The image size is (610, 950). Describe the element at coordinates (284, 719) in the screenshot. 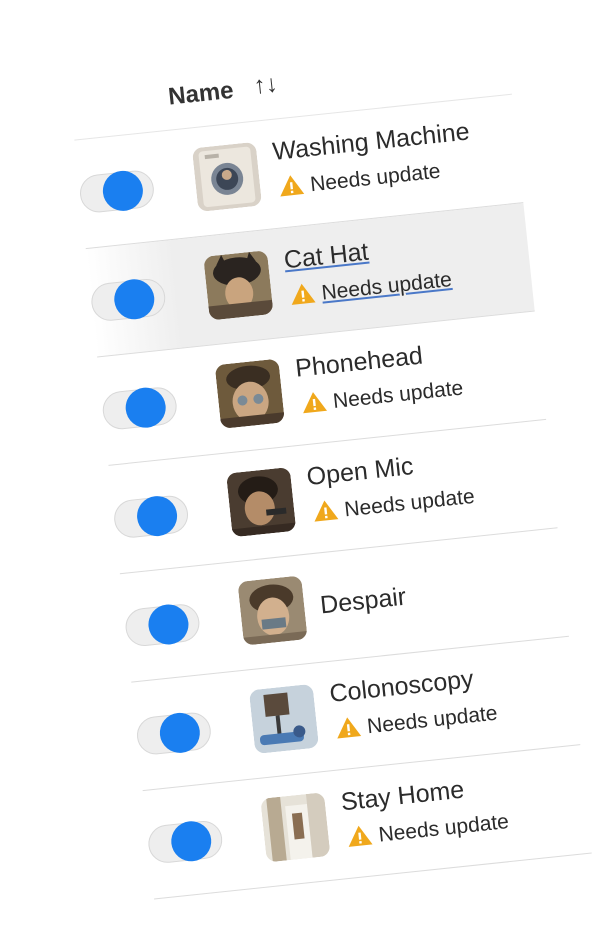

I see `colonoscopy-thumbnail` at that location.